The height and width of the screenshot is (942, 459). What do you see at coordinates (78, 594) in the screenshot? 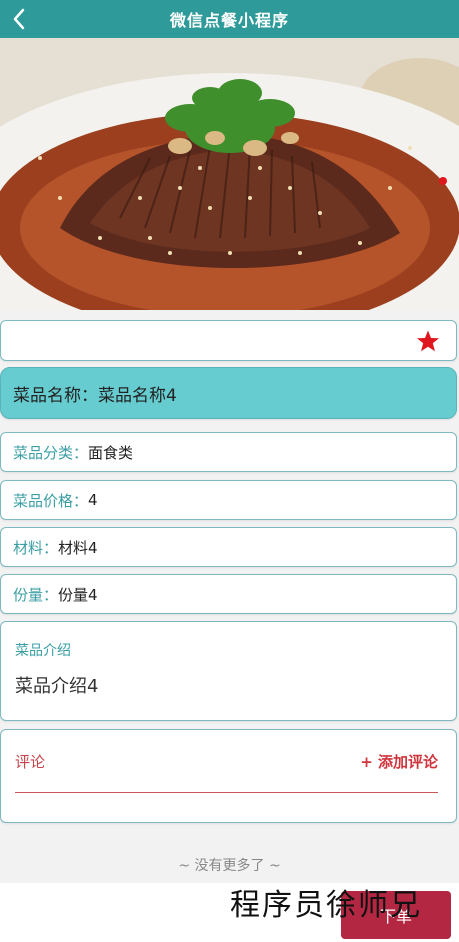
I see `portion-value: 份量4` at bounding box center [78, 594].